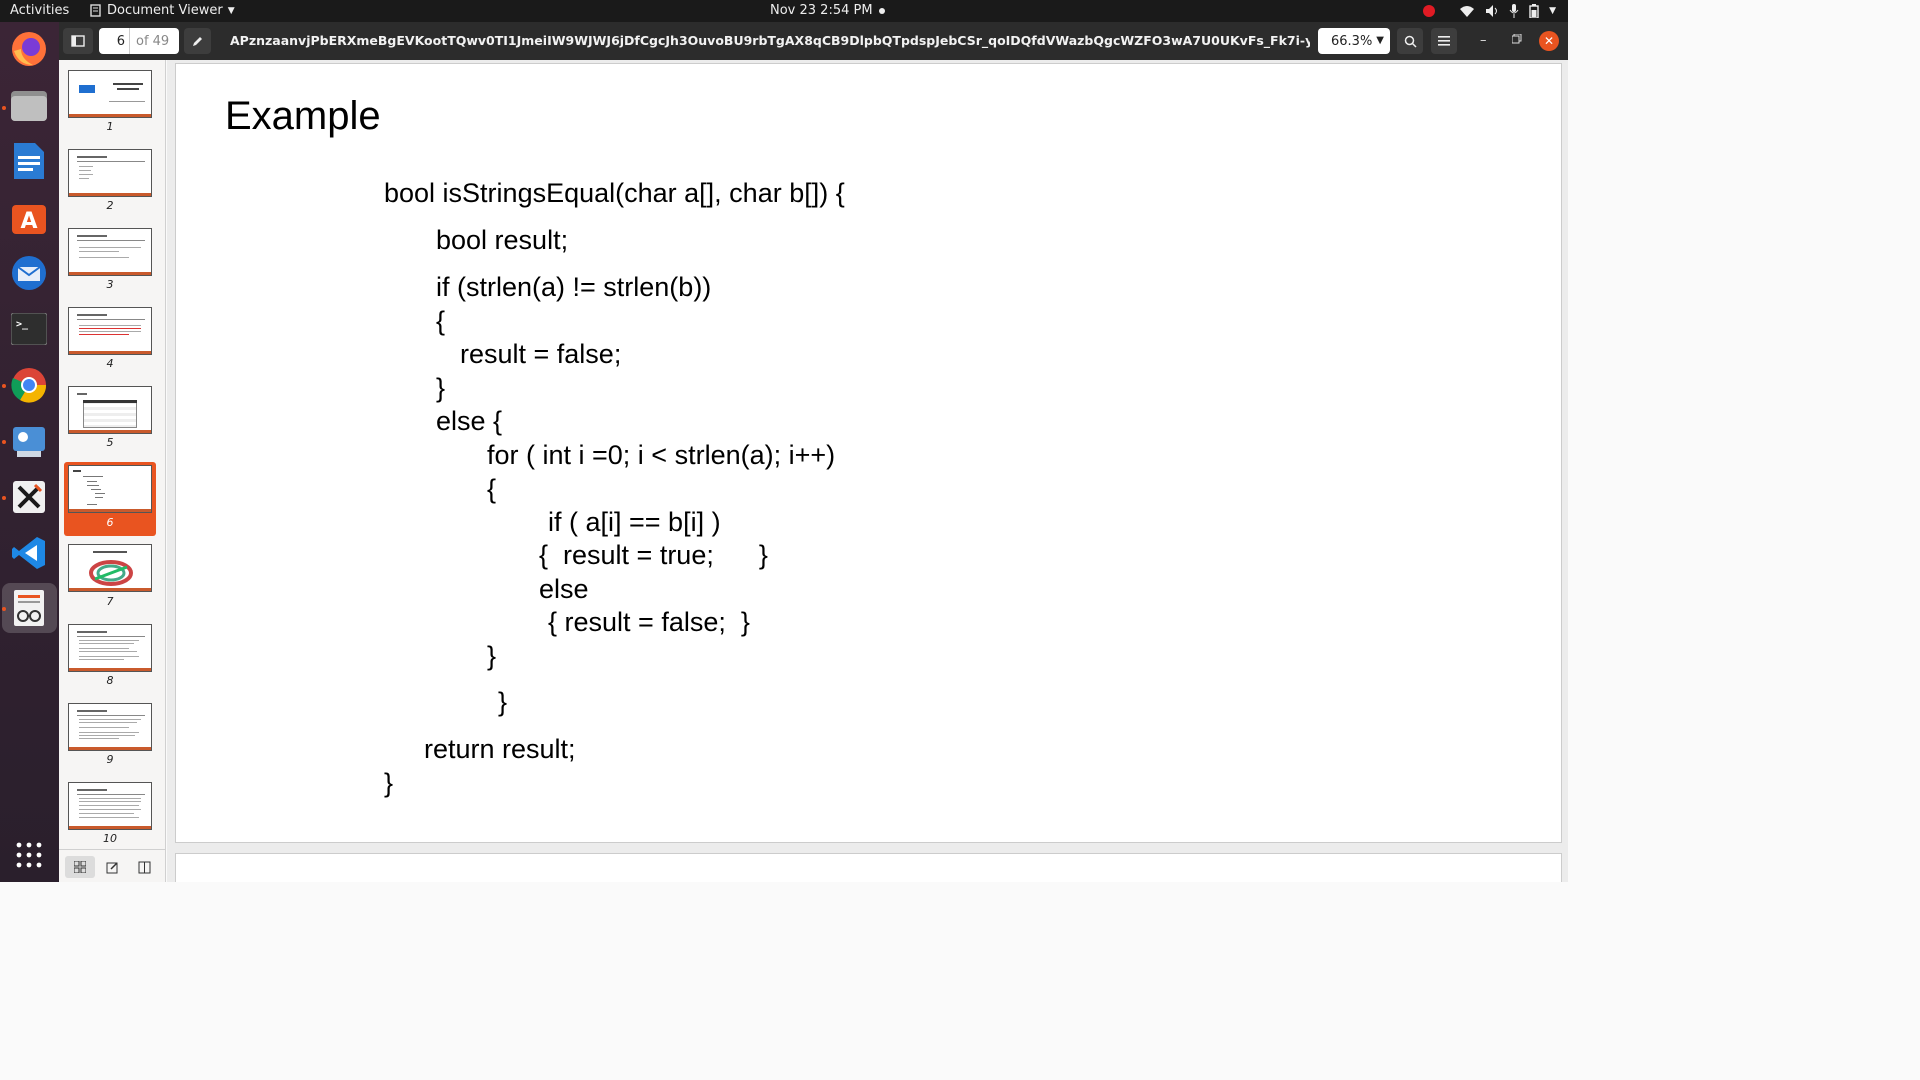  Describe the element at coordinates (149, 41) in the screenshot. I see `page-total-label: of 49` at that location.